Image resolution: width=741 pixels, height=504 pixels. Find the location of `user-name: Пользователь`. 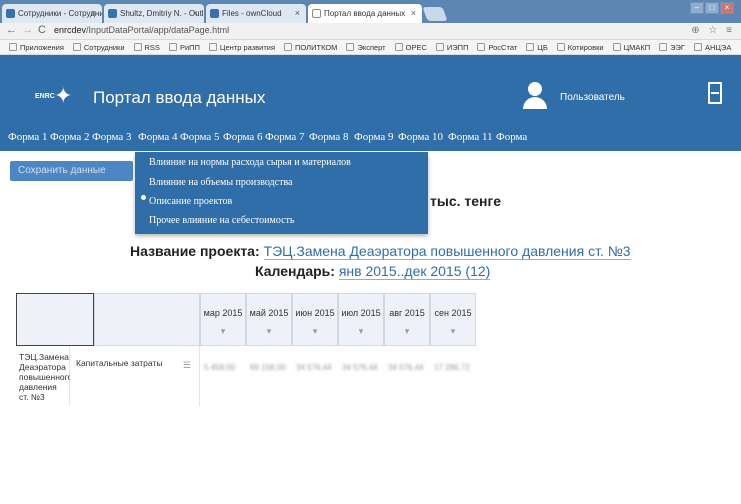

user-name: Пользователь is located at coordinates (592, 97).